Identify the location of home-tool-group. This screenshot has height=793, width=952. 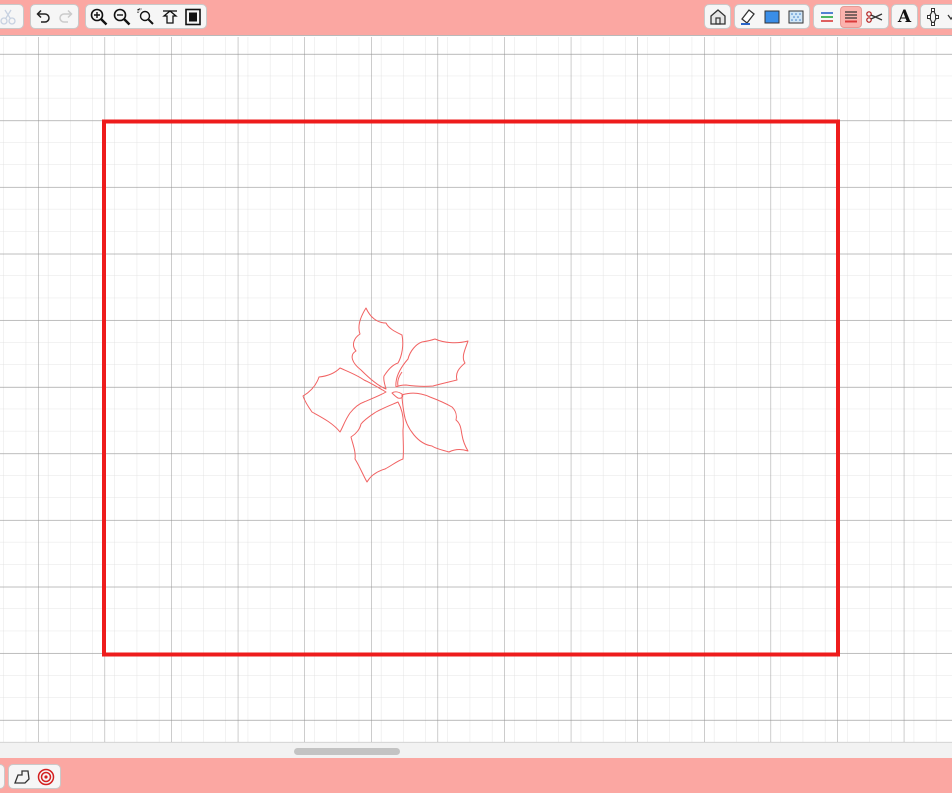
(717, 16).